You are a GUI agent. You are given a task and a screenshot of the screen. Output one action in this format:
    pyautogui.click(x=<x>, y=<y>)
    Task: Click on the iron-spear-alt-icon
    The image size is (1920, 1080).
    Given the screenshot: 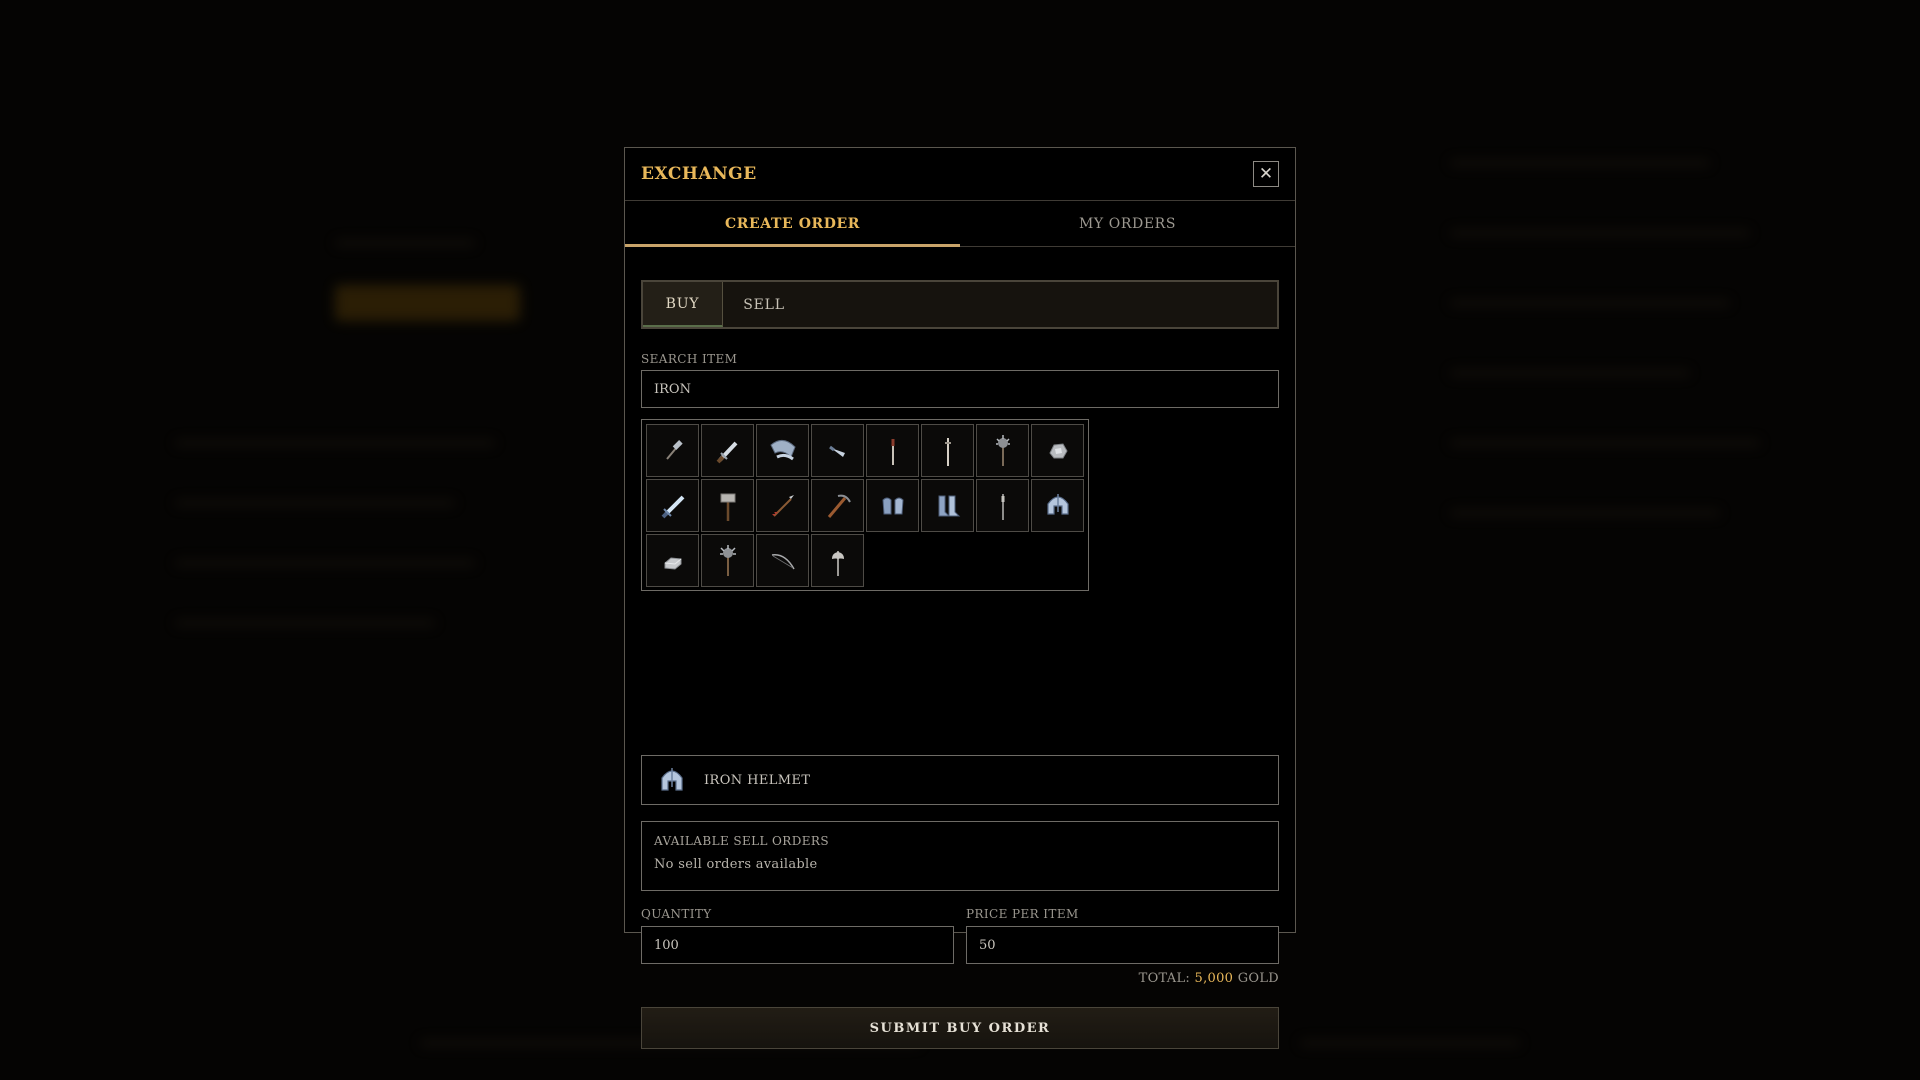 What is the action you would take?
    pyautogui.click(x=947, y=450)
    